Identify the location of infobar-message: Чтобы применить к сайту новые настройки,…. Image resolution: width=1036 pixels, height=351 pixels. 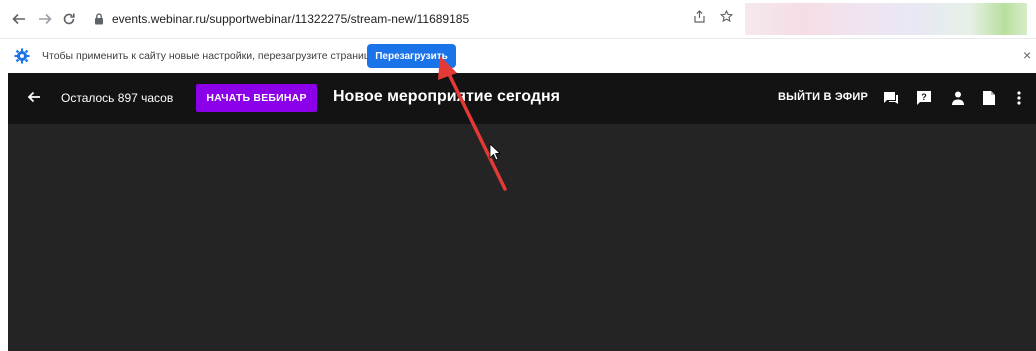
(209, 56).